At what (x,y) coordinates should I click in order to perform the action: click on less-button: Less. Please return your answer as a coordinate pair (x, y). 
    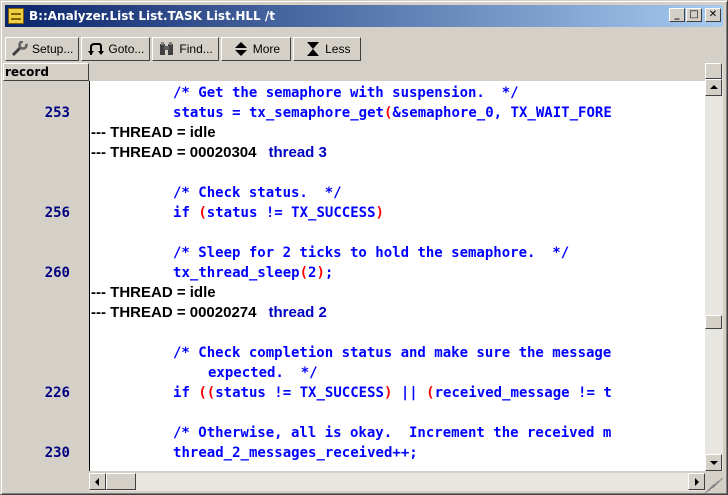
    Looking at the image, I should click on (327, 49).